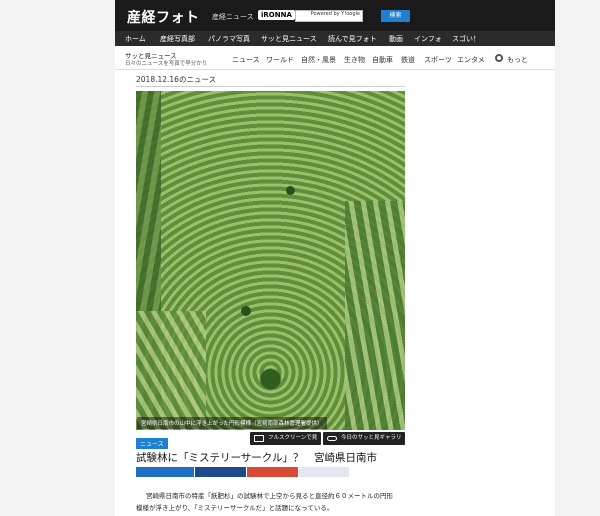 The image size is (600, 516). I want to click on category-tag: ニュース, so click(152, 443).